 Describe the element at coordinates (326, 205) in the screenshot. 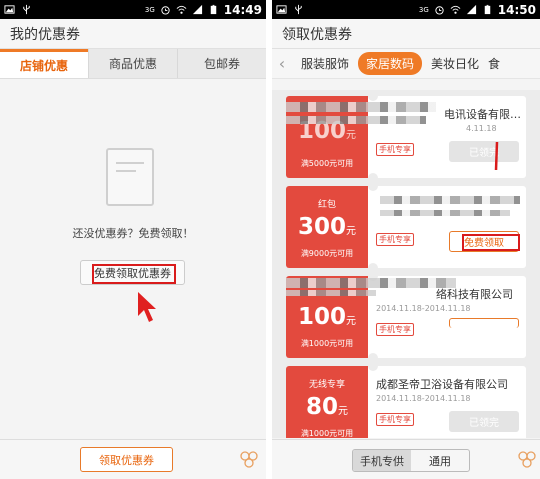

I see `coupon-type: 红包` at that location.